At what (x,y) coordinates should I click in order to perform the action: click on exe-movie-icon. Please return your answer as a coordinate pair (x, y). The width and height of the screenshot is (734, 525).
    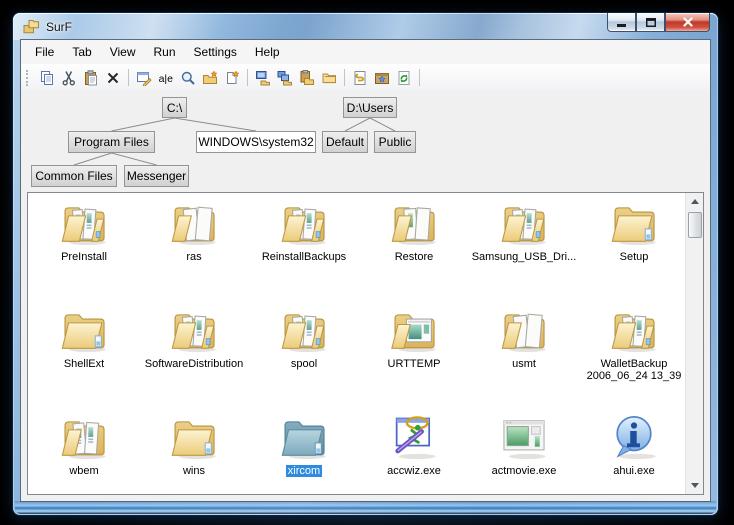
    Looking at the image, I should click on (524, 438).